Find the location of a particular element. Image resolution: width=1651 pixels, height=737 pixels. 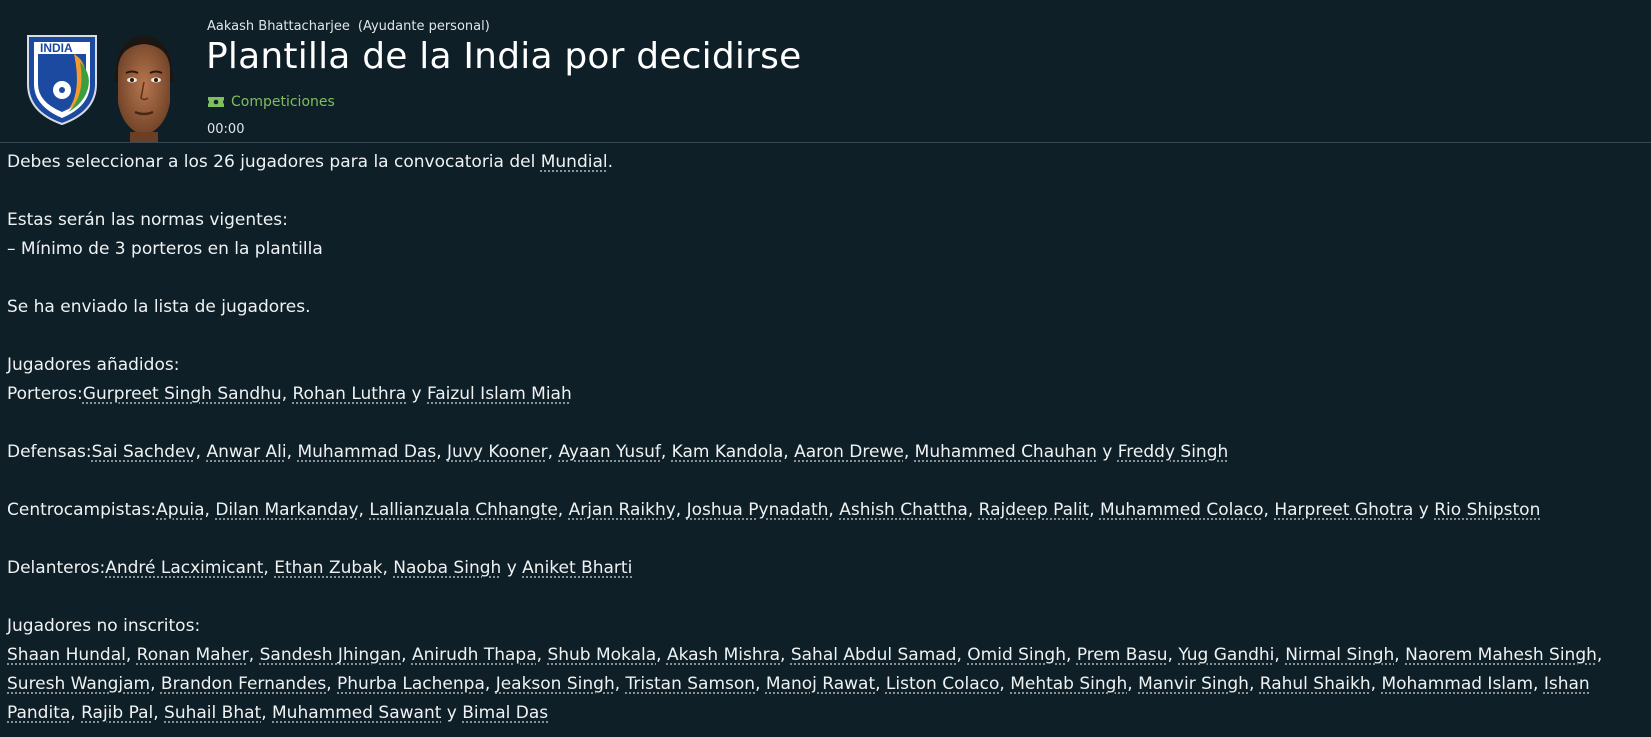

player-link: Naorem Mahesh Singh is located at coordinates (1501, 655).